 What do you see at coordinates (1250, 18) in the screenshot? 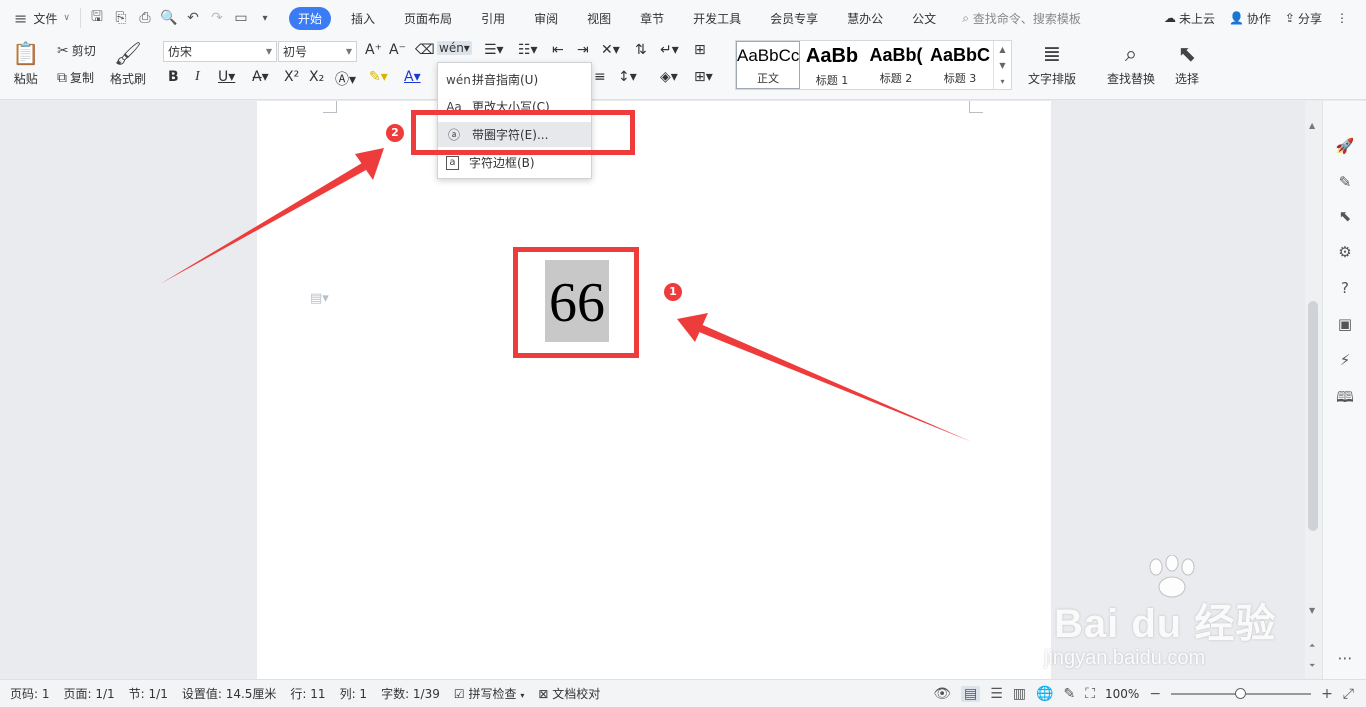
I see `collab-button: 👤 协作` at bounding box center [1250, 18].